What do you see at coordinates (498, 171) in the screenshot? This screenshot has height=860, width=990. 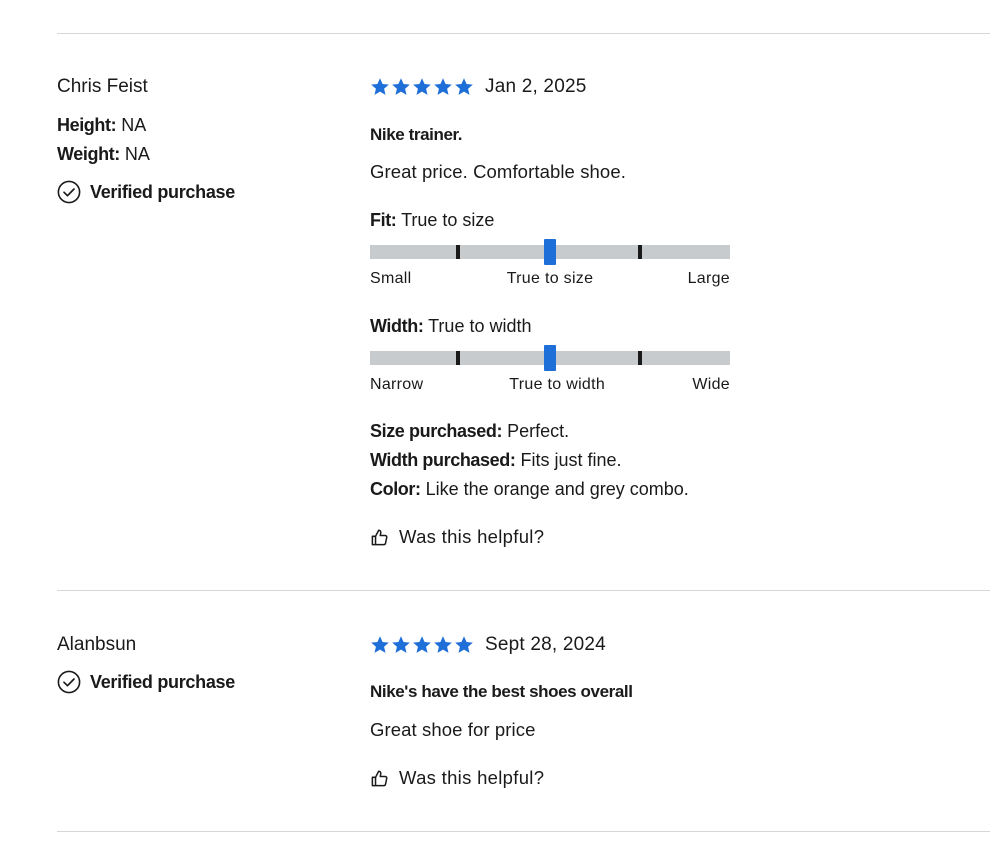 I see `review-body: Great price. Comfortable shoe.` at bounding box center [498, 171].